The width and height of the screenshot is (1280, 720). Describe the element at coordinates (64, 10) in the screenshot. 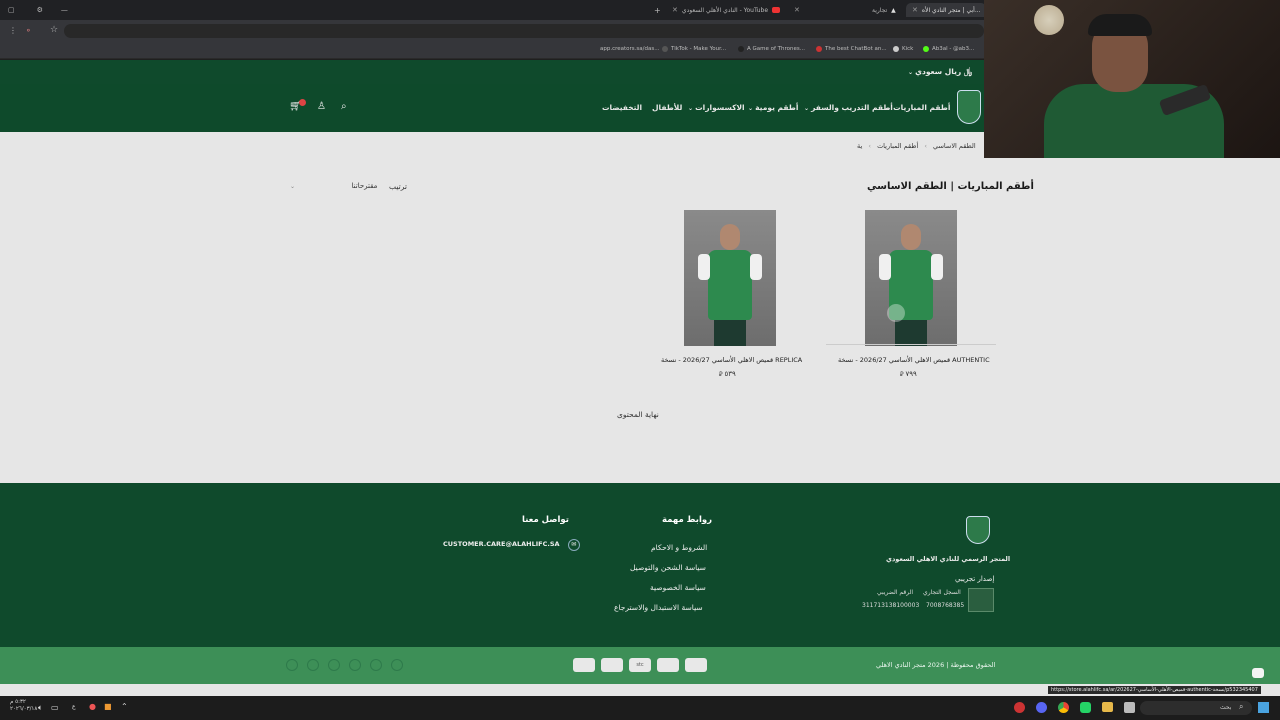

I see `minimize-icon: —` at that location.